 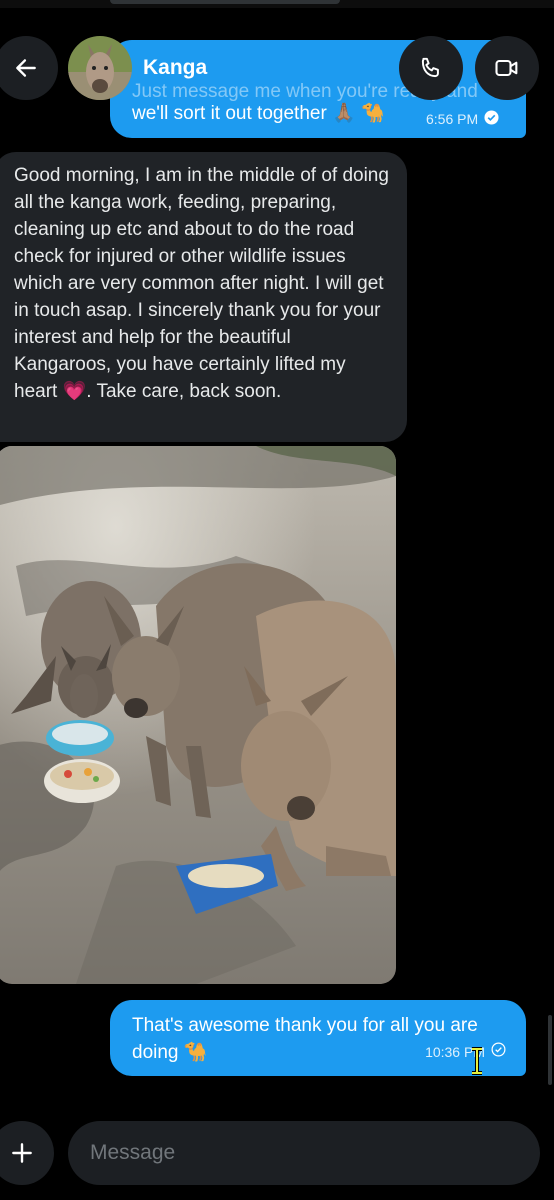 I want to click on video-camera-icon, so click(x=506, y=68).